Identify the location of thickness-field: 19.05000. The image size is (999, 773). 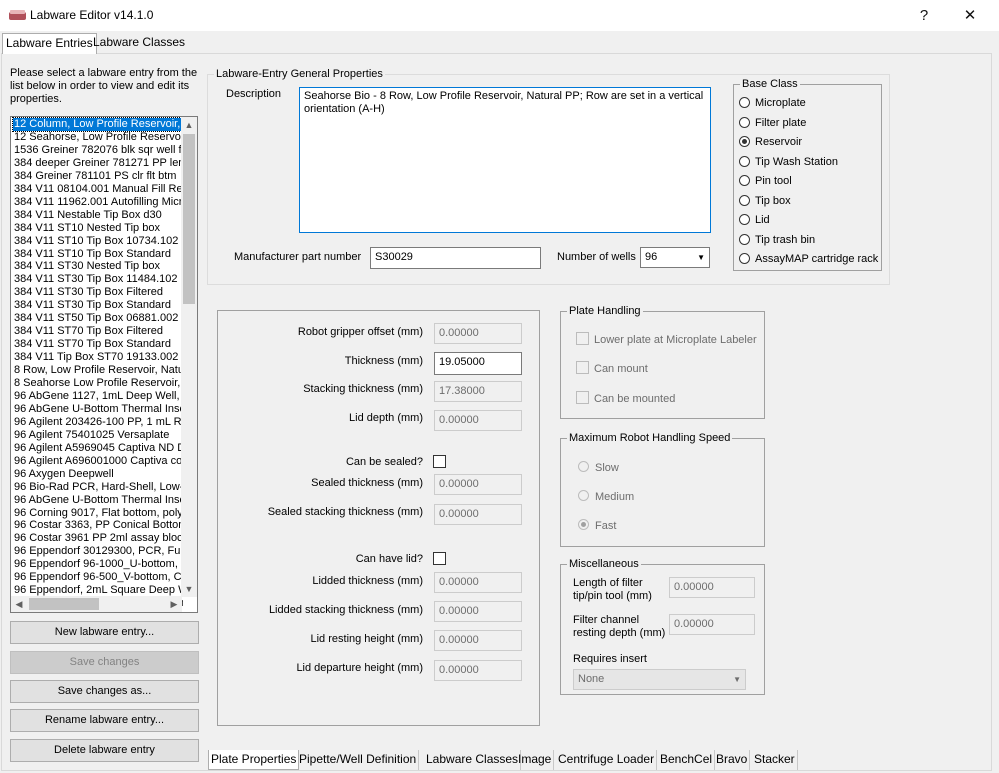
(478, 363).